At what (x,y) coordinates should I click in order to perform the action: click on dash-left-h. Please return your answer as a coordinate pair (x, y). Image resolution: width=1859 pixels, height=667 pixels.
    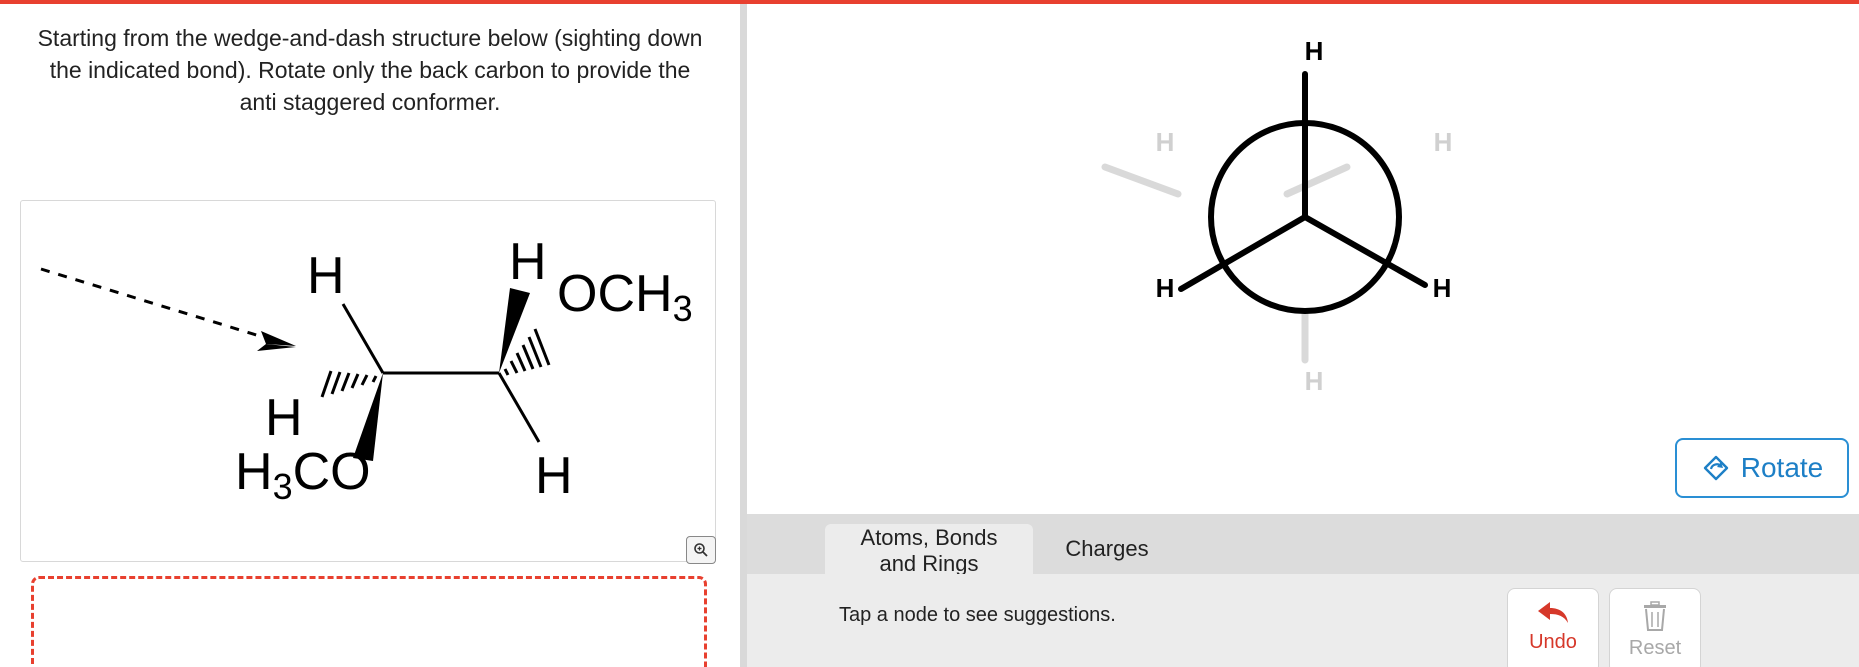
    Looking at the image, I should click on (349, 384).